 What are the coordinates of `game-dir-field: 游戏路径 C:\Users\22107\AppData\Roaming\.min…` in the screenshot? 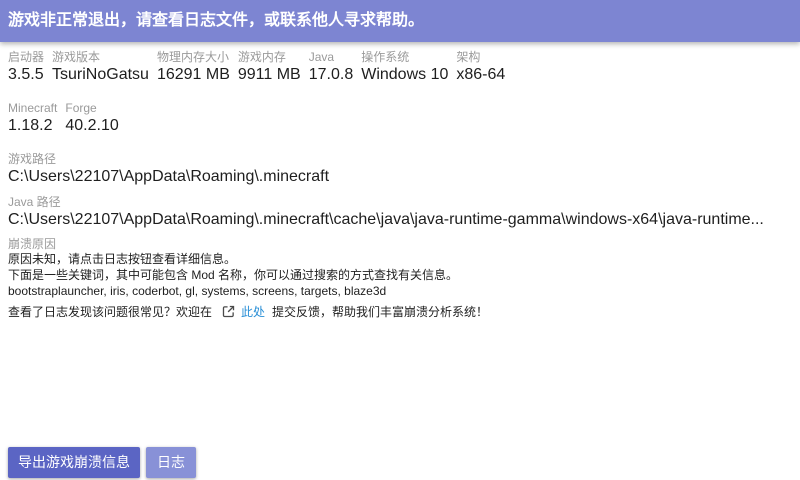 It's located at (400, 169).